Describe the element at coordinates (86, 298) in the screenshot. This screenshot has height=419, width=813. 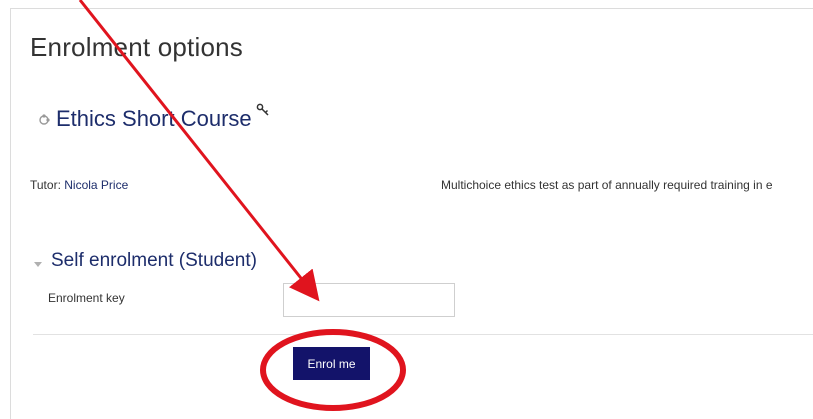
I see `enrolment-key-label: Enrolment key` at that location.